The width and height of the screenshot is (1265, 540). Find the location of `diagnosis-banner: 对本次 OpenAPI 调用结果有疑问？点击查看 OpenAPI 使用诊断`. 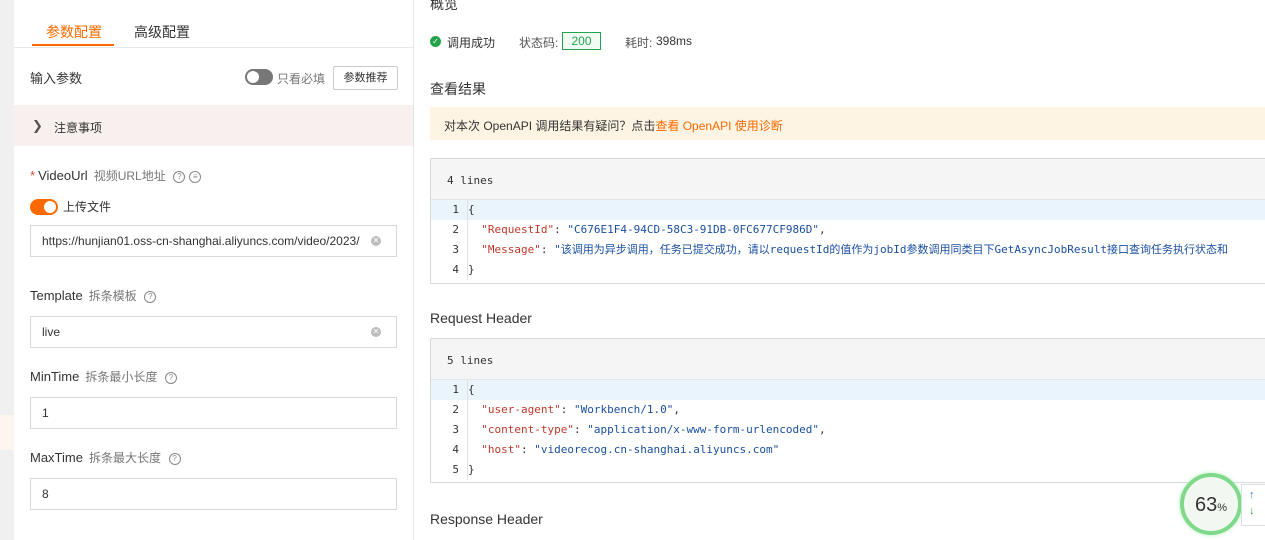

diagnosis-banner: 对本次 OpenAPI 调用结果有疑问？点击查看 OpenAPI 使用诊断 is located at coordinates (847, 123).